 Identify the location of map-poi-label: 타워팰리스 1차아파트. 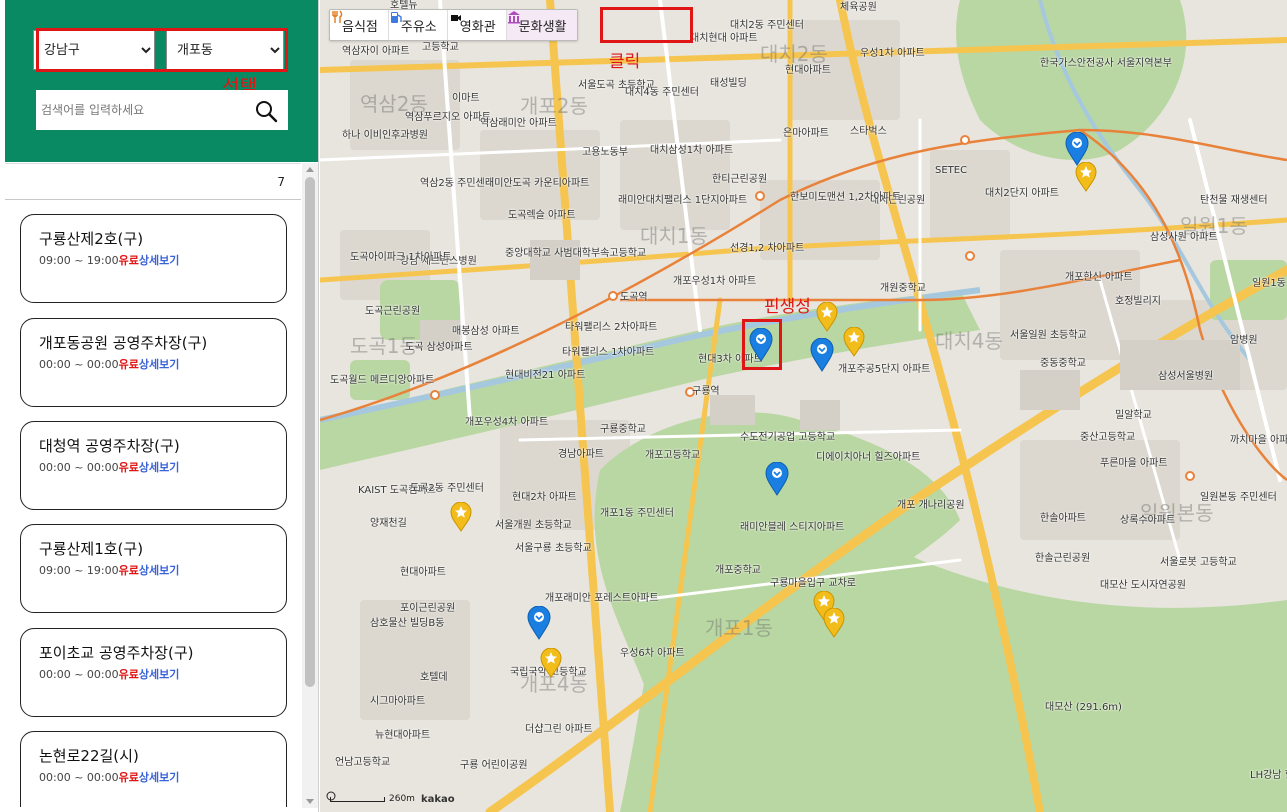
(608, 352).